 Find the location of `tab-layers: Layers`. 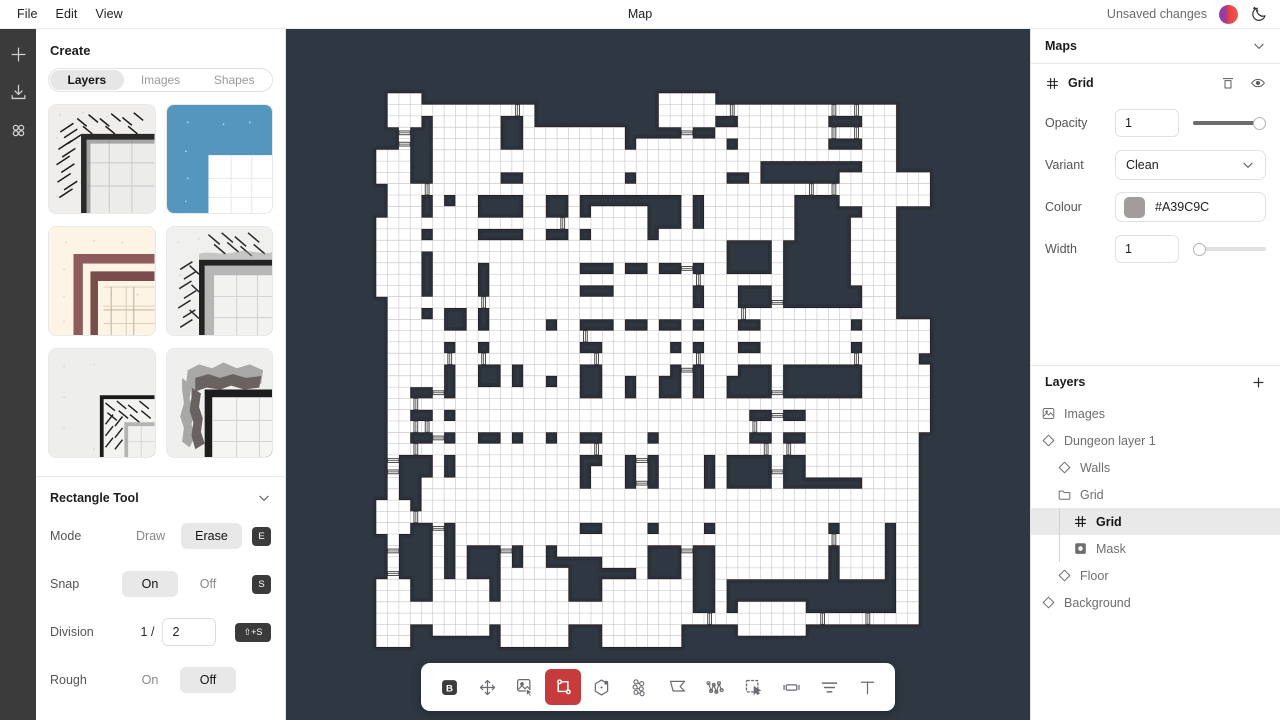

tab-layers: Layers is located at coordinates (87, 80).